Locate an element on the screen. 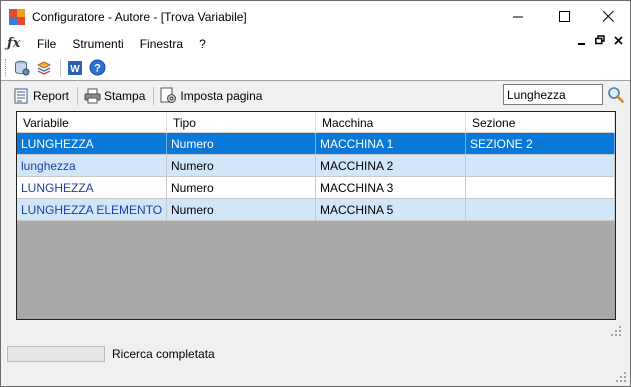 This screenshot has width=631, height=387. mdi-minimize-icon is located at coordinates (581, 44).